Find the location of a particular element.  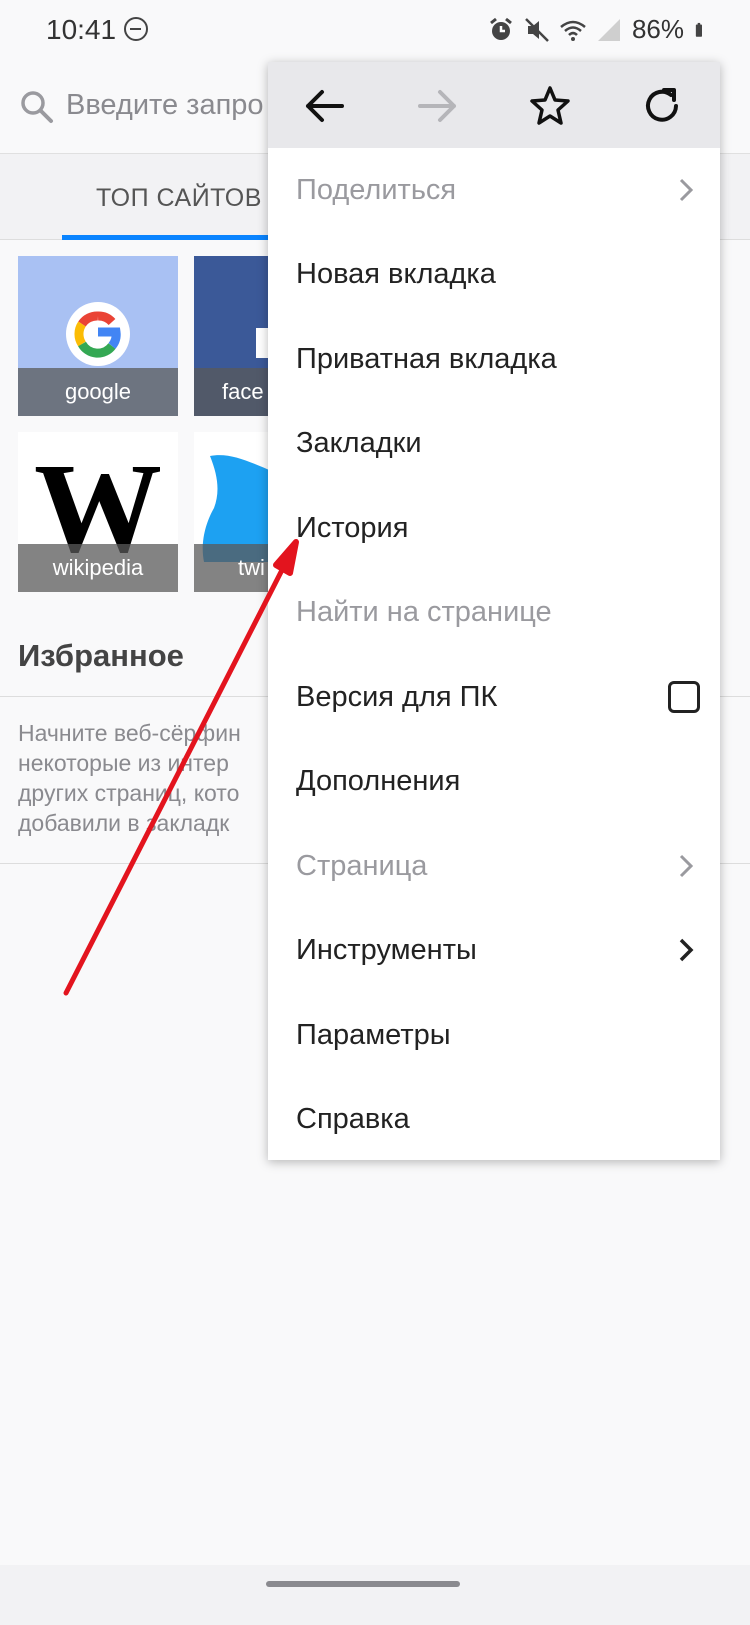

tab-top-sites: ТОП САЙТОВ is located at coordinates (173, 197).